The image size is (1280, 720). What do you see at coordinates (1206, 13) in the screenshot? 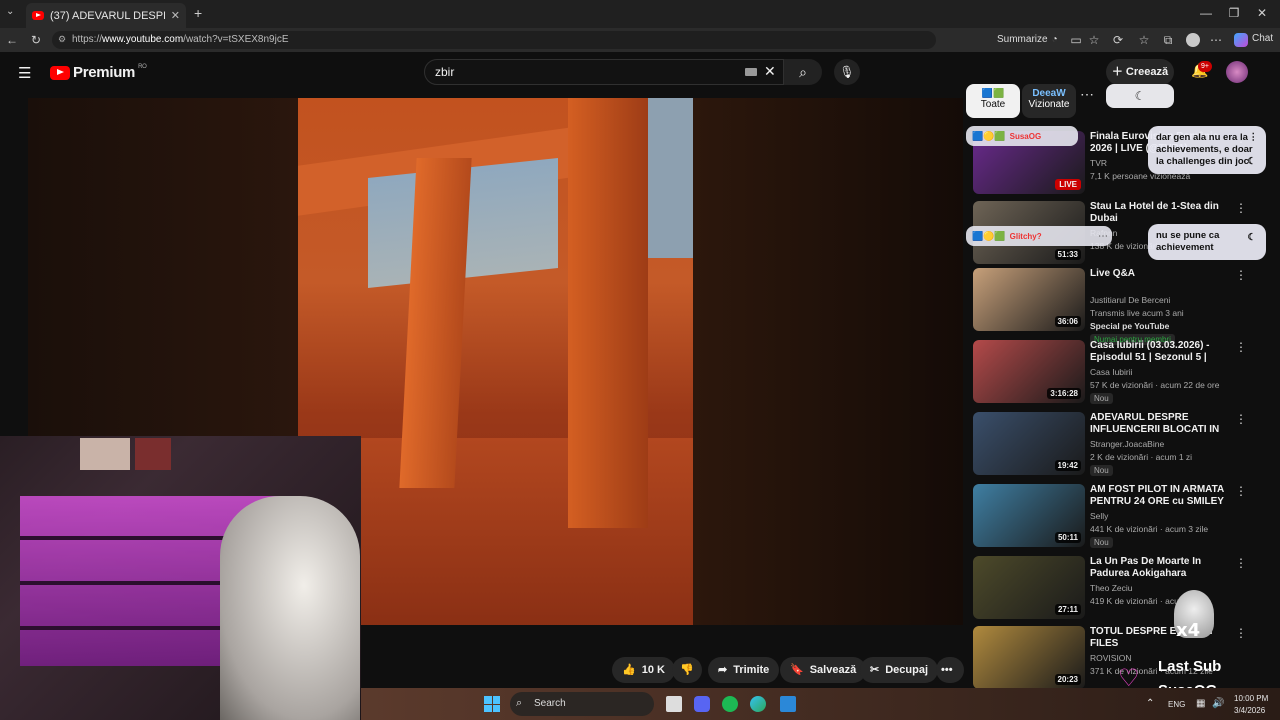
I see `minimize-icon: —` at bounding box center [1206, 13].